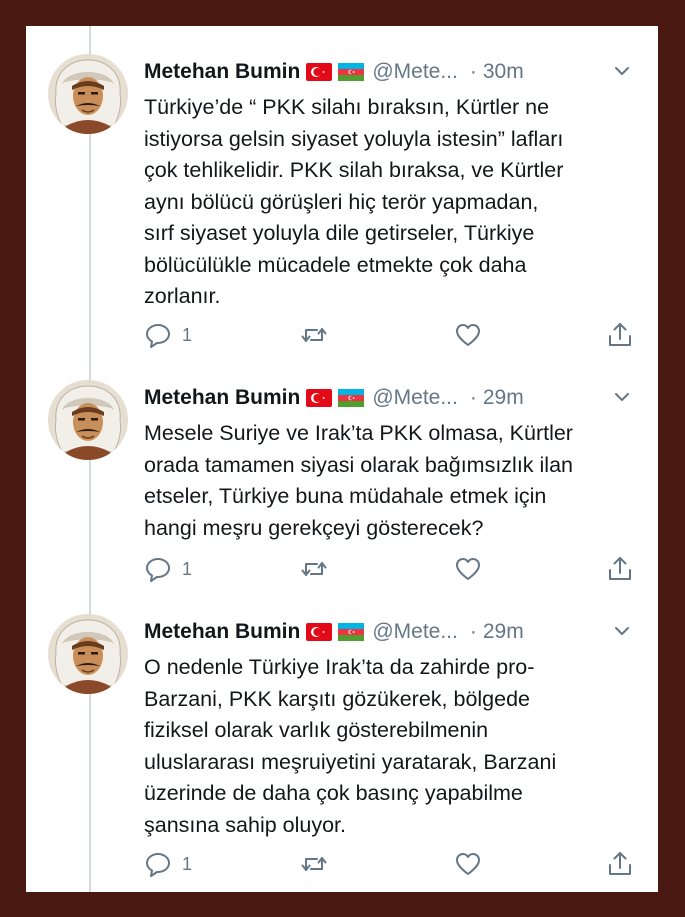 The height and width of the screenshot is (917, 685). Describe the element at coordinates (335, 264) in the screenshot. I see `tweet-text-line: bölücülükle mücadele etmekte çok daha` at that location.